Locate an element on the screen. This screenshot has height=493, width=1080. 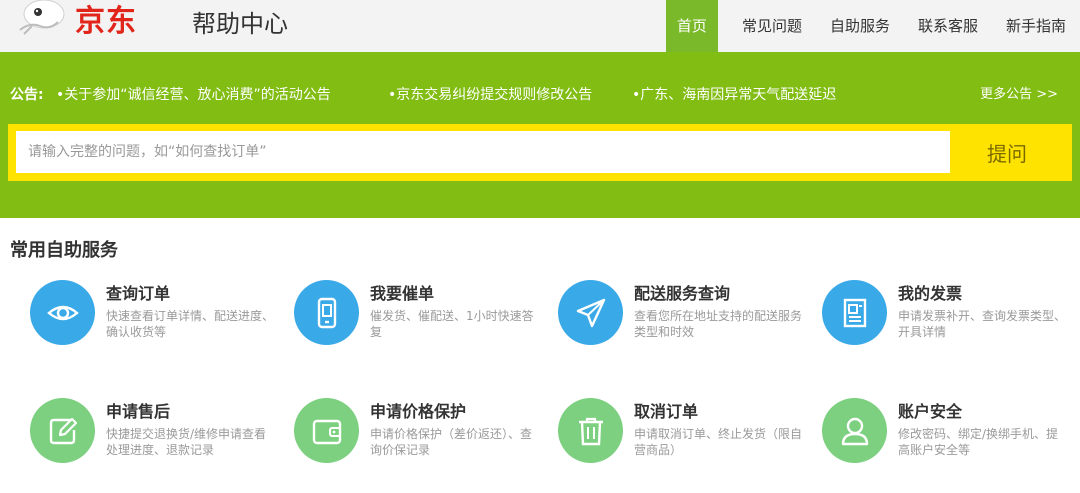
invoice-icon is located at coordinates (854, 312).